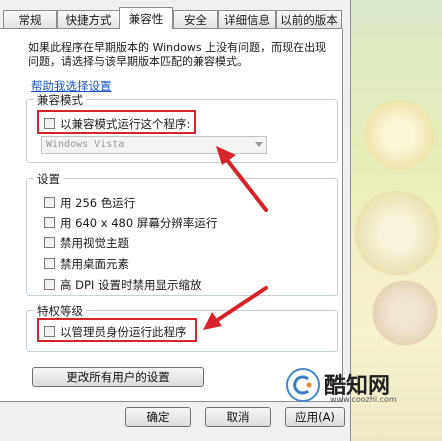 This screenshot has height=441, width=442. Describe the element at coordinates (49, 222) in the screenshot. I see `res640-checkbox` at that location.